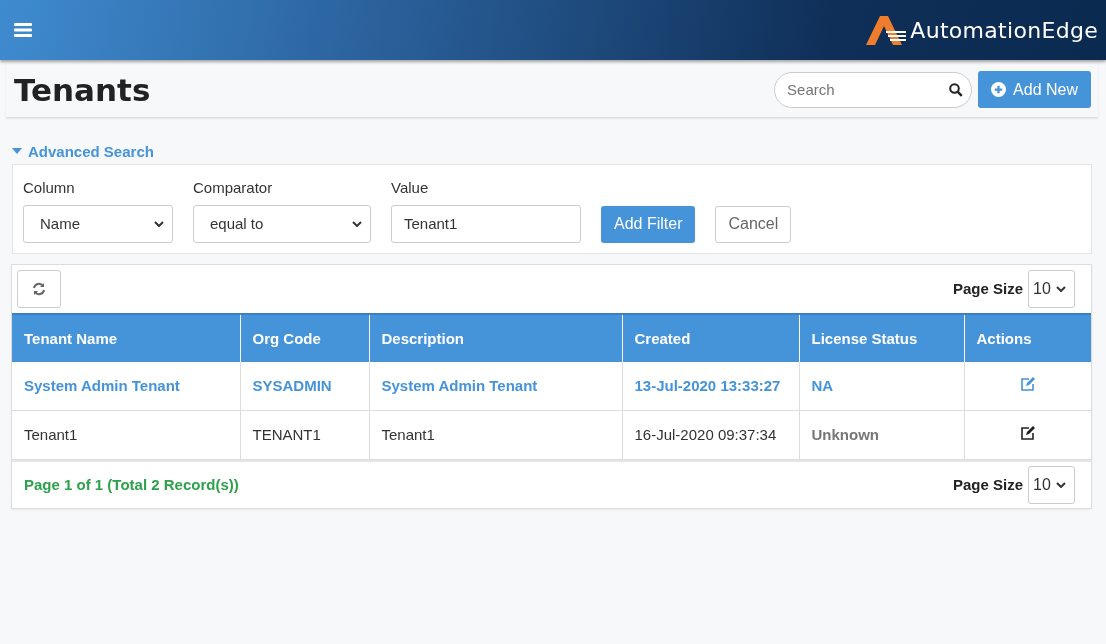 The width and height of the screenshot is (1106, 644). I want to click on table-row: Tenant1 TENANT1 Tenant1 16-Jul-2020 09:37:34 Unknown, so click(551, 434).